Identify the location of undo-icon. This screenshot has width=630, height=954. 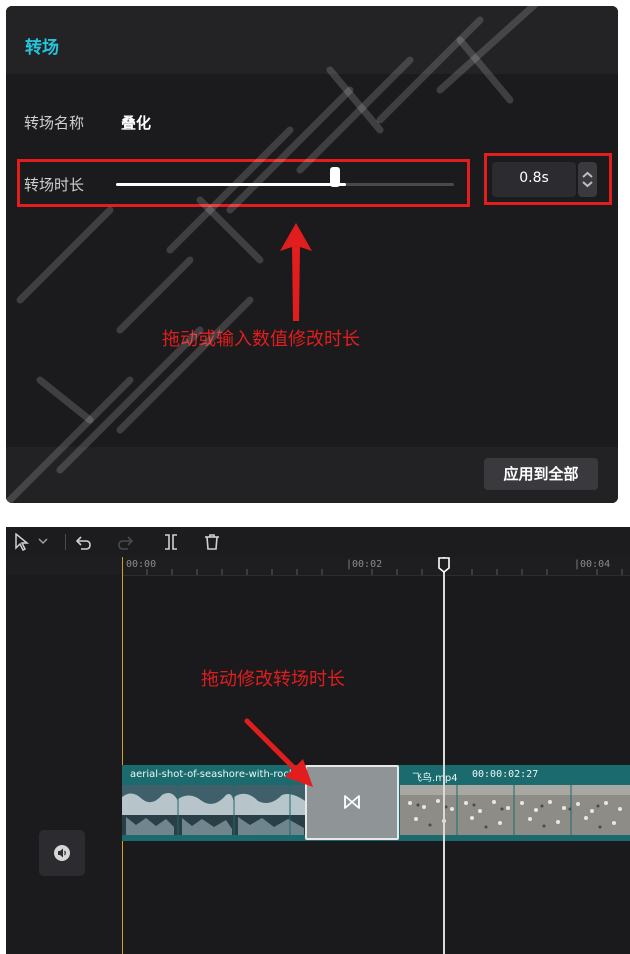
(84, 542).